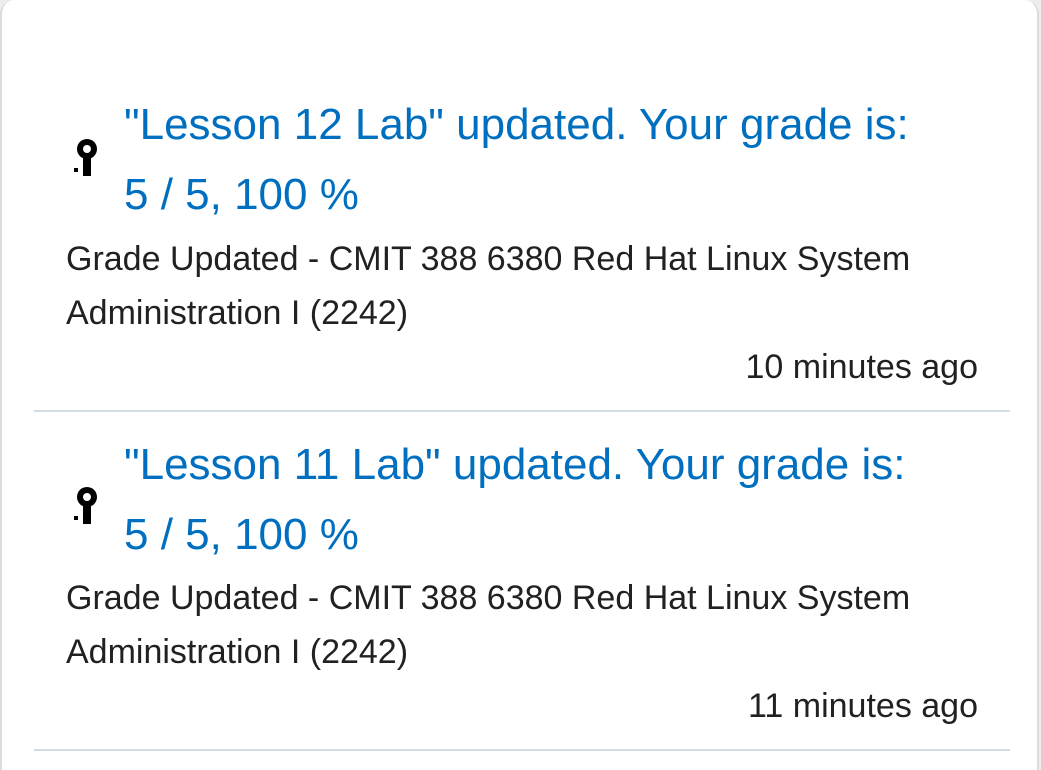 This screenshot has height=770, width=1041. Describe the element at coordinates (514, 464) in the screenshot. I see `notification-title-line1: "Lesson 11 Lab" updated. Your grade is:` at that location.